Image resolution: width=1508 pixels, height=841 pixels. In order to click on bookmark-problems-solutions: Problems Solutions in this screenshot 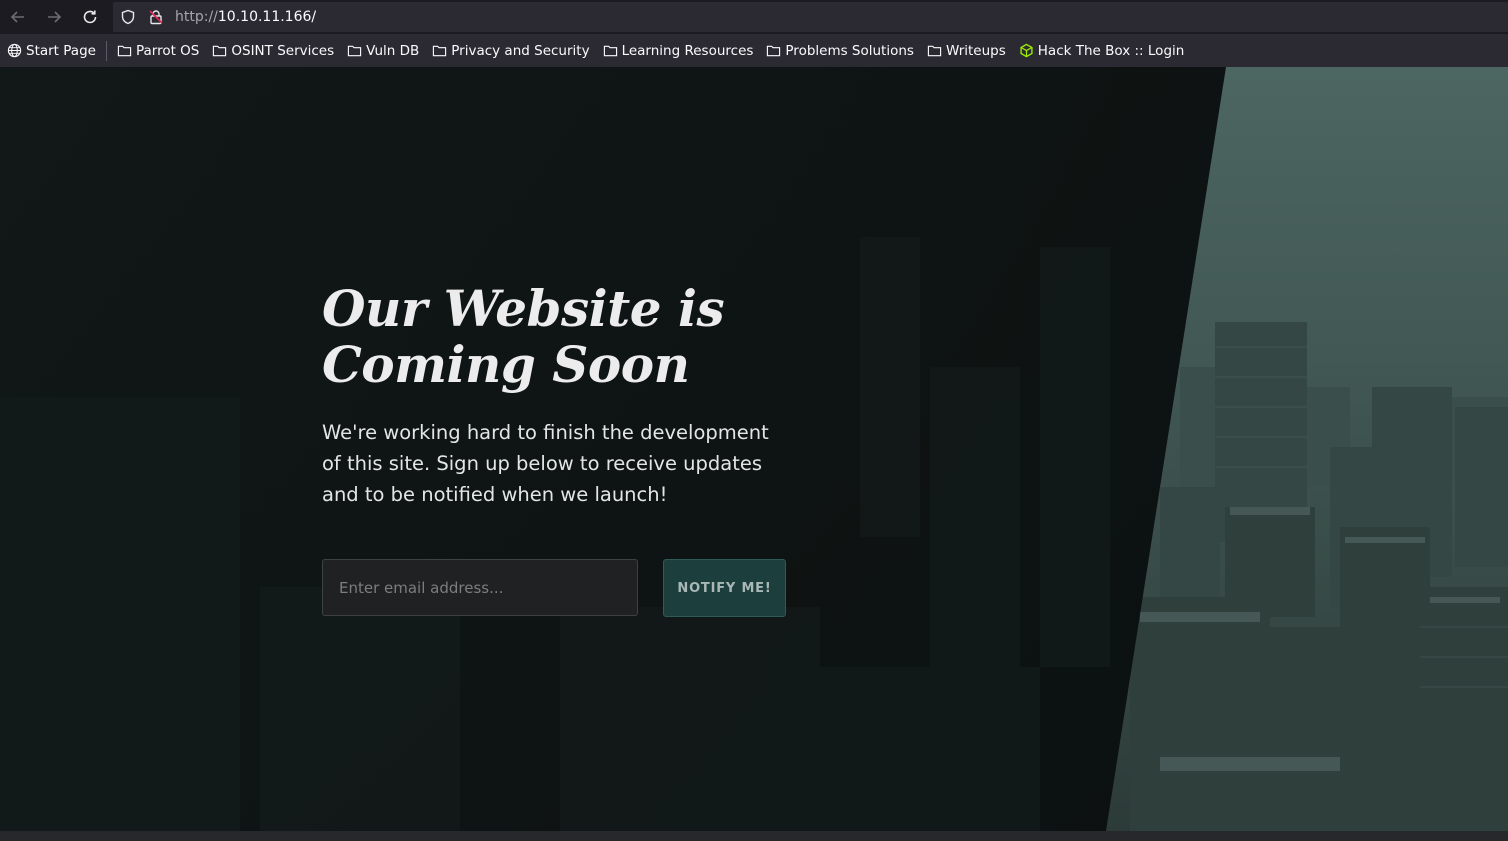, I will do `click(840, 51)`.